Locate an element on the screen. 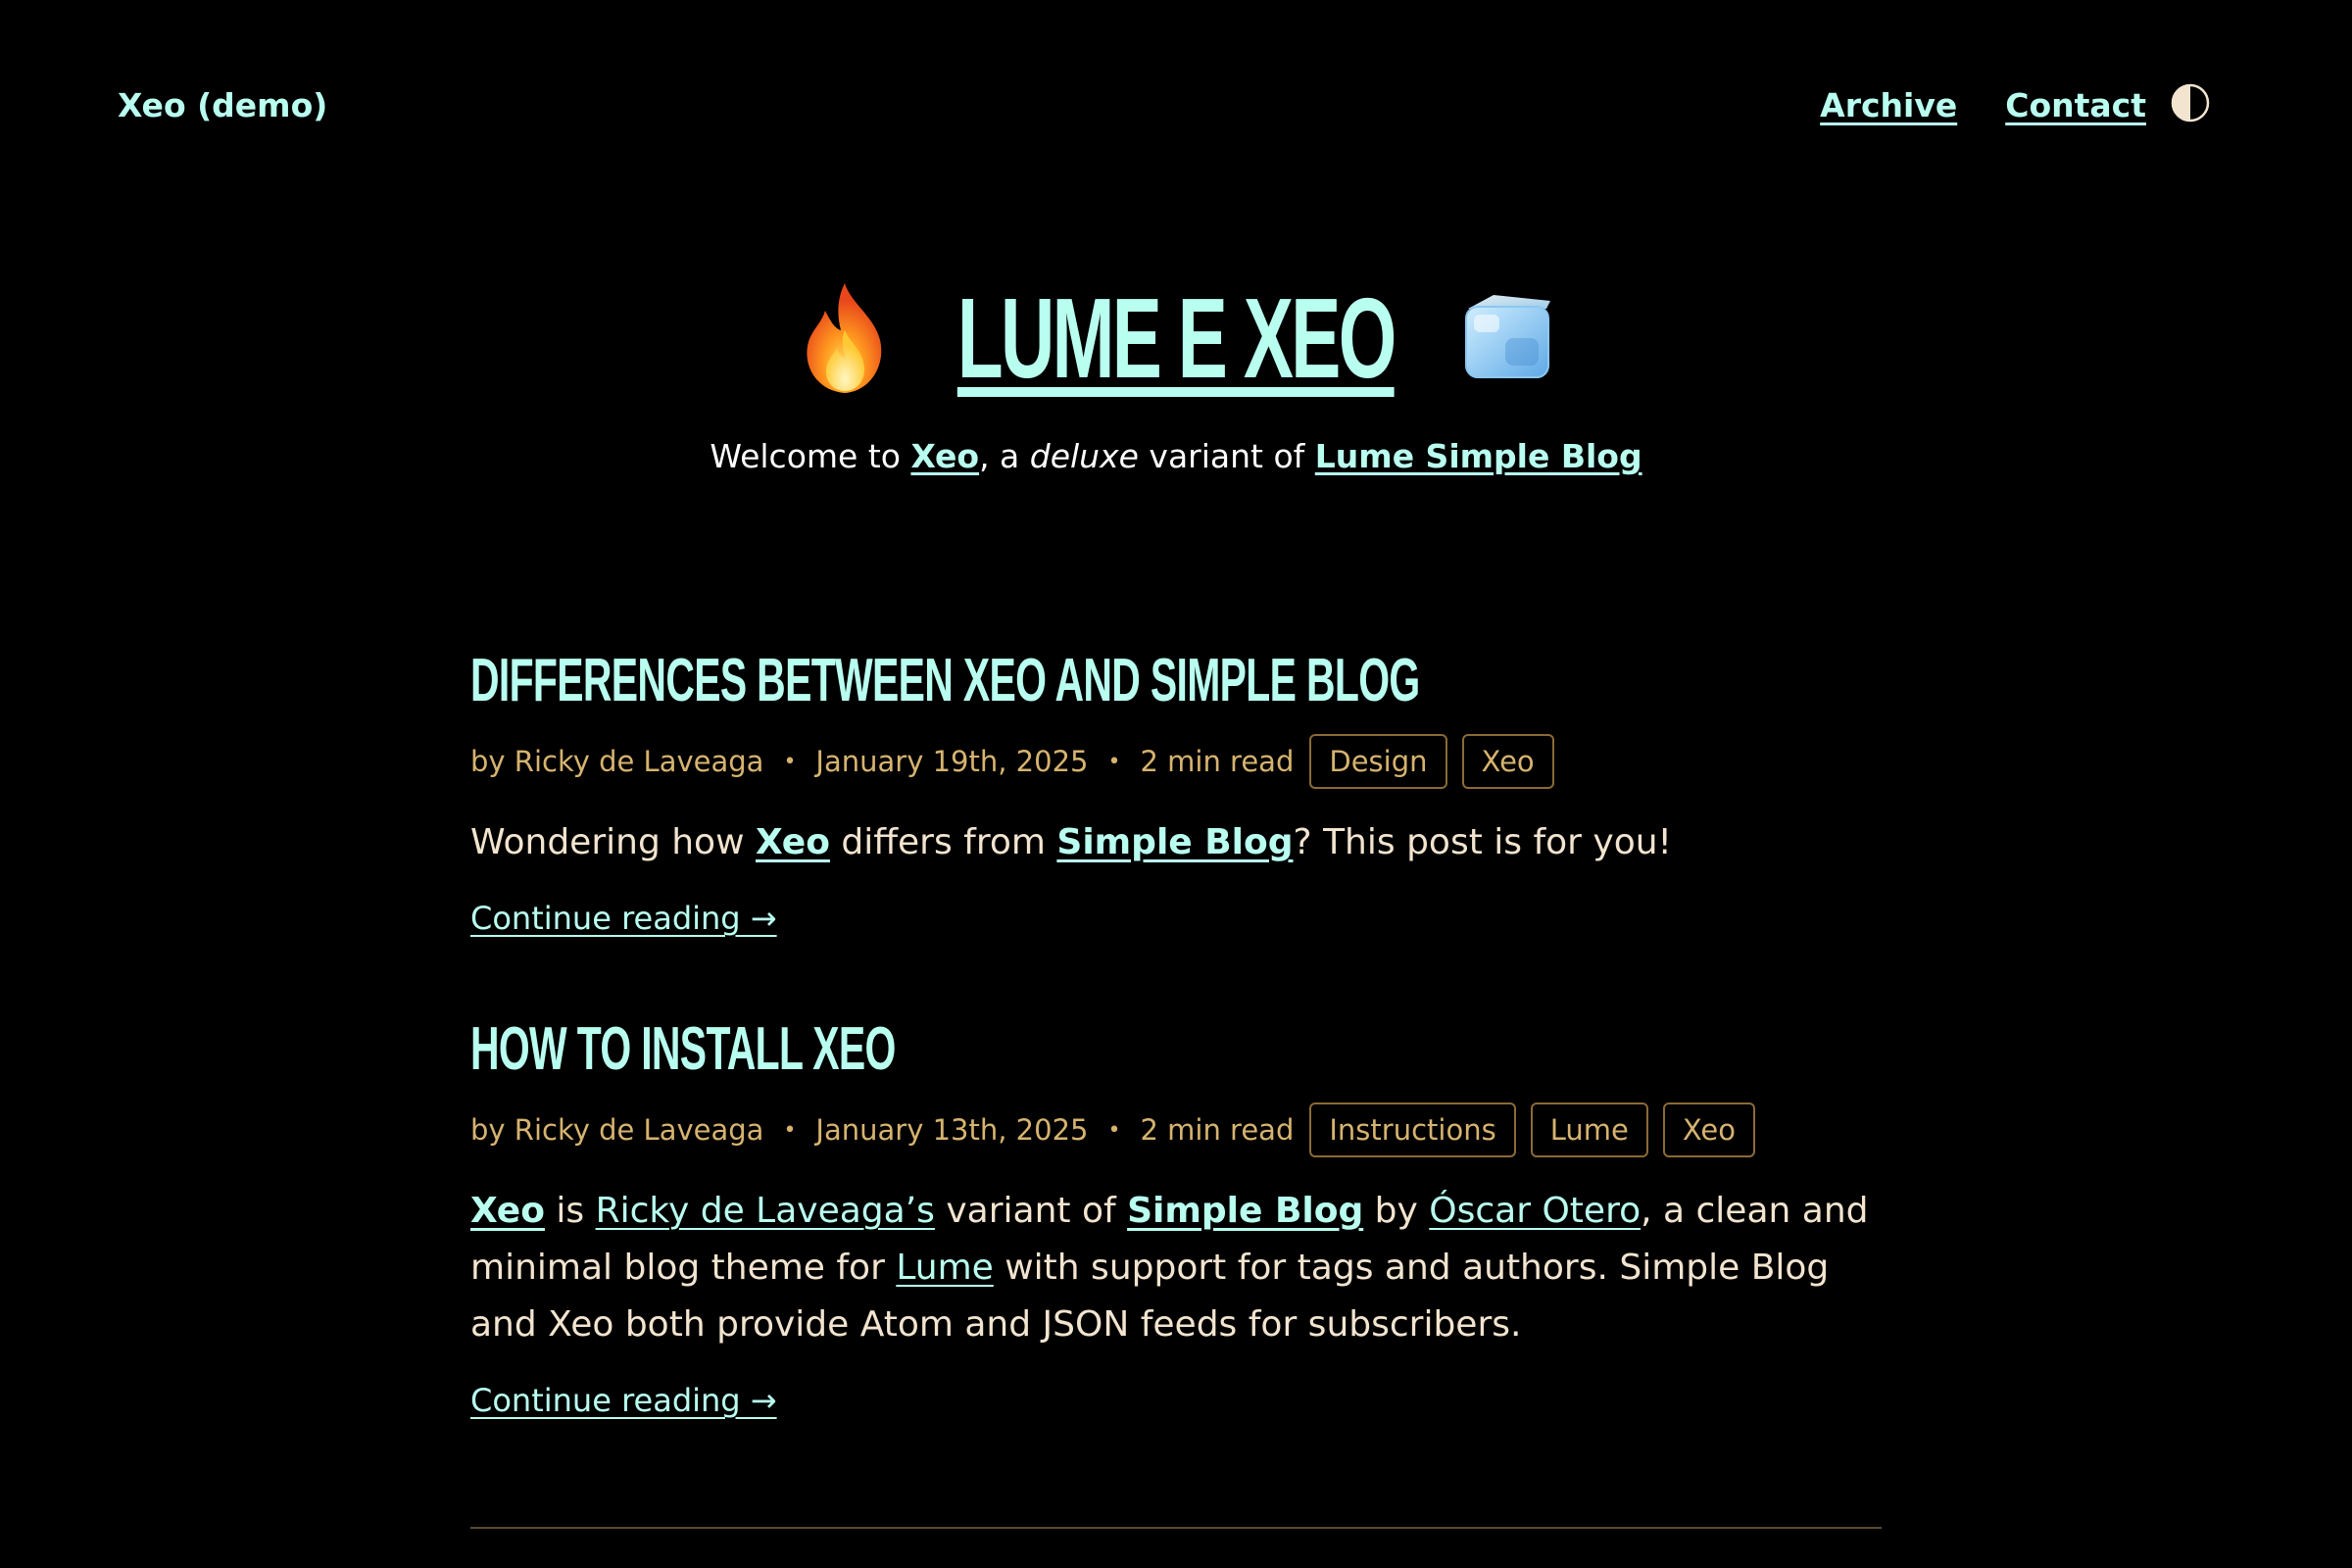  nav-archive-link: Archive is located at coordinates (1888, 105).